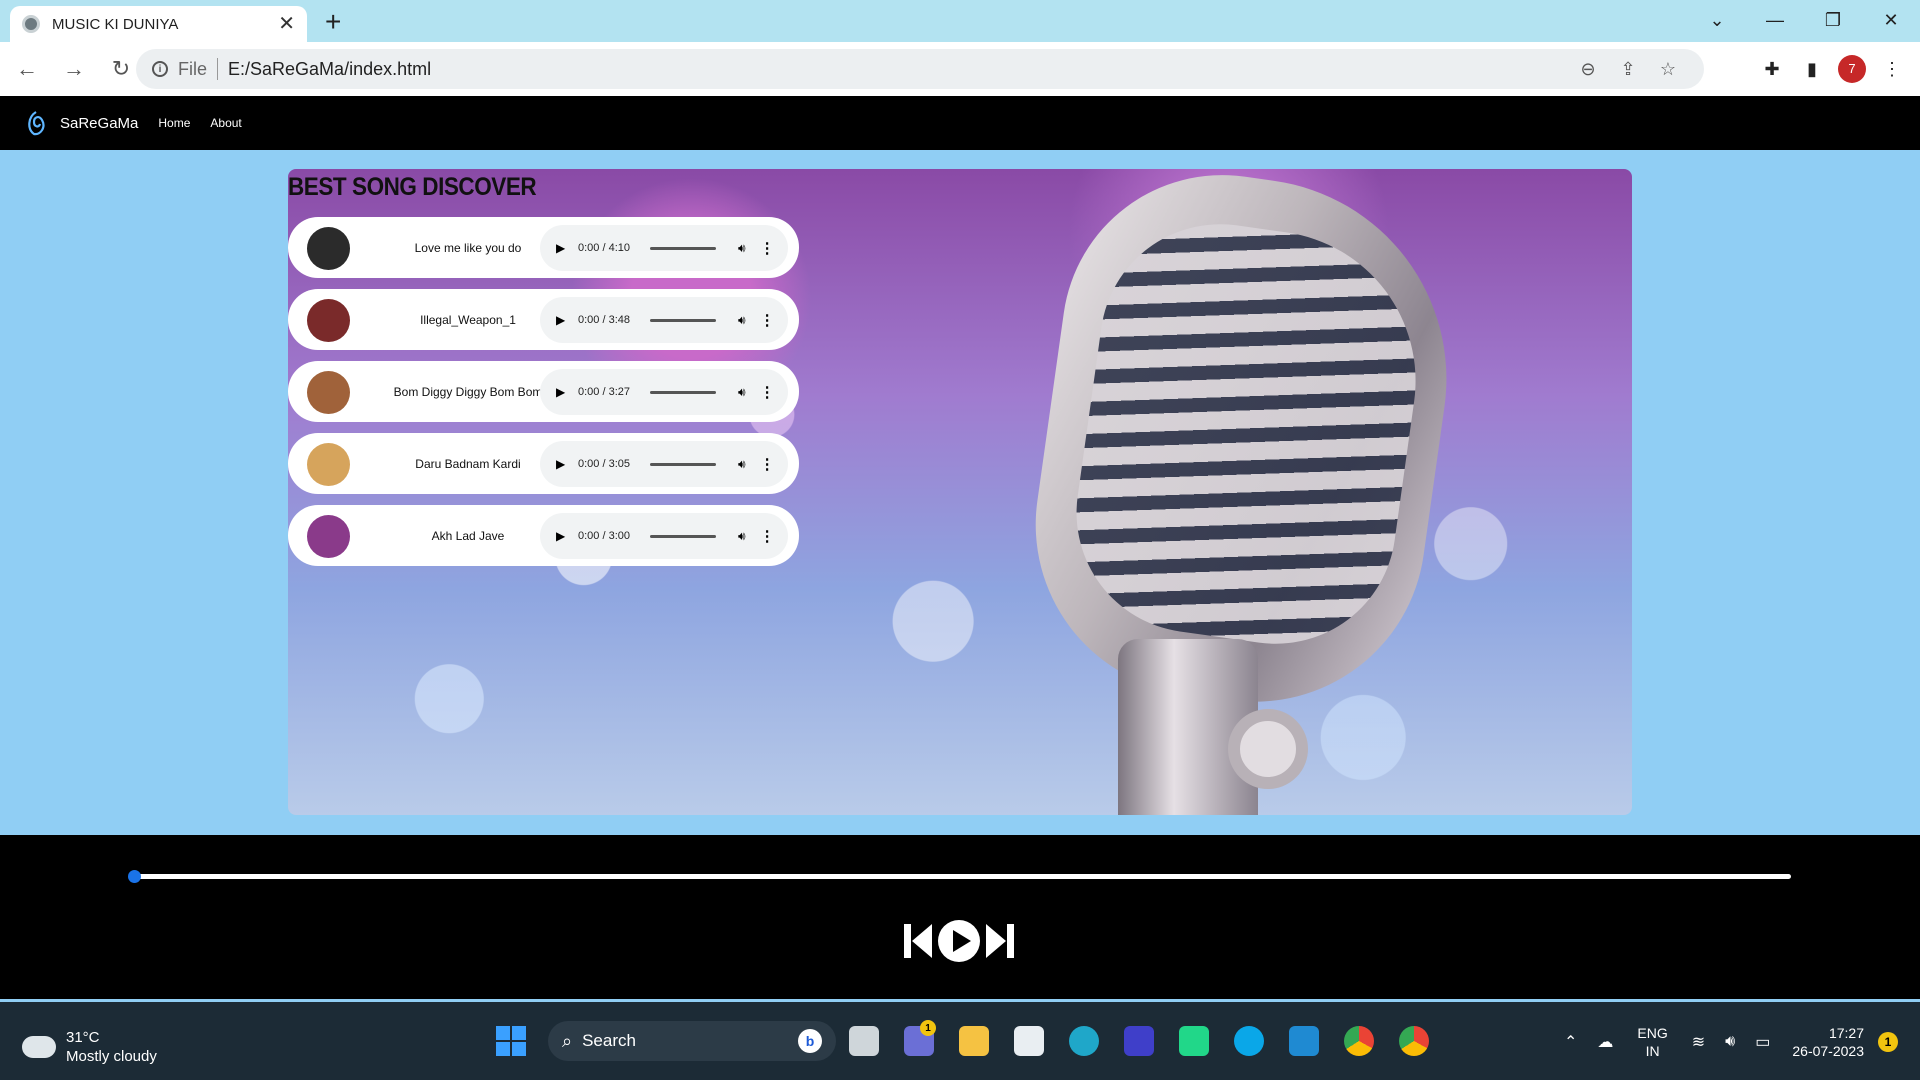  What do you see at coordinates (959, 941) in the screenshot?
I see `play-pause-icon` at bounding box center [959, 941].